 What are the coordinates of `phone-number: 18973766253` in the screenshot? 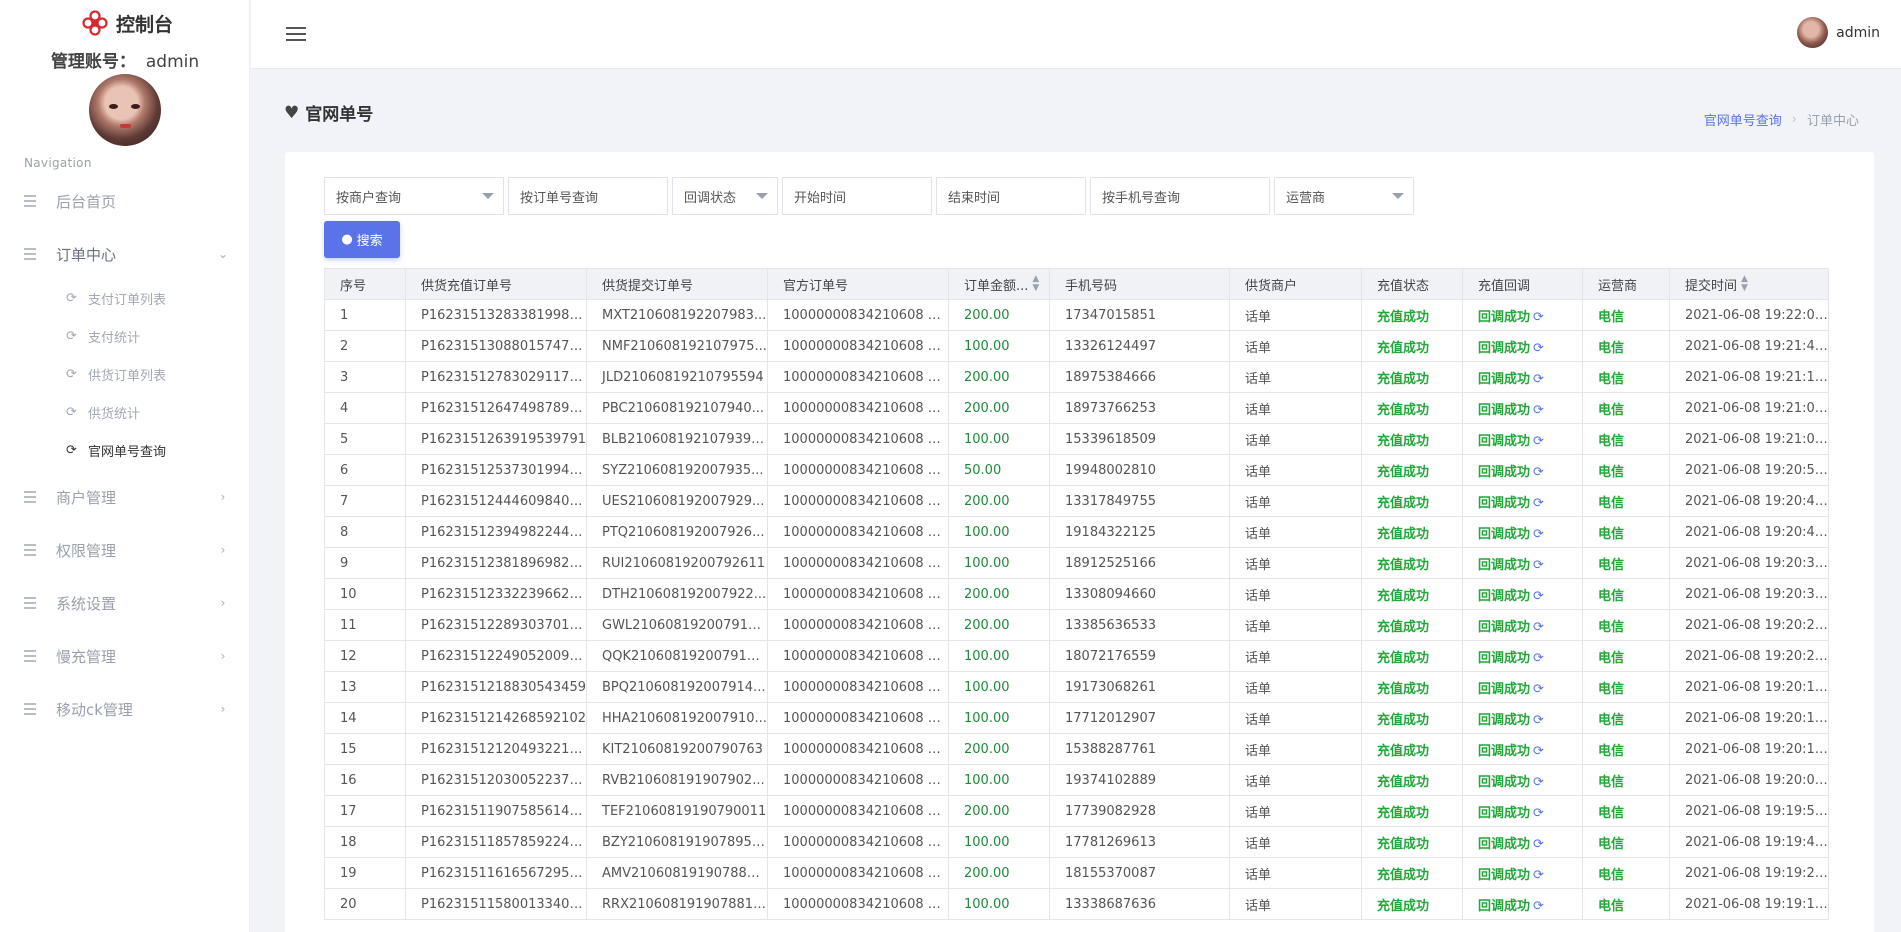 It's located at (1139, 408).